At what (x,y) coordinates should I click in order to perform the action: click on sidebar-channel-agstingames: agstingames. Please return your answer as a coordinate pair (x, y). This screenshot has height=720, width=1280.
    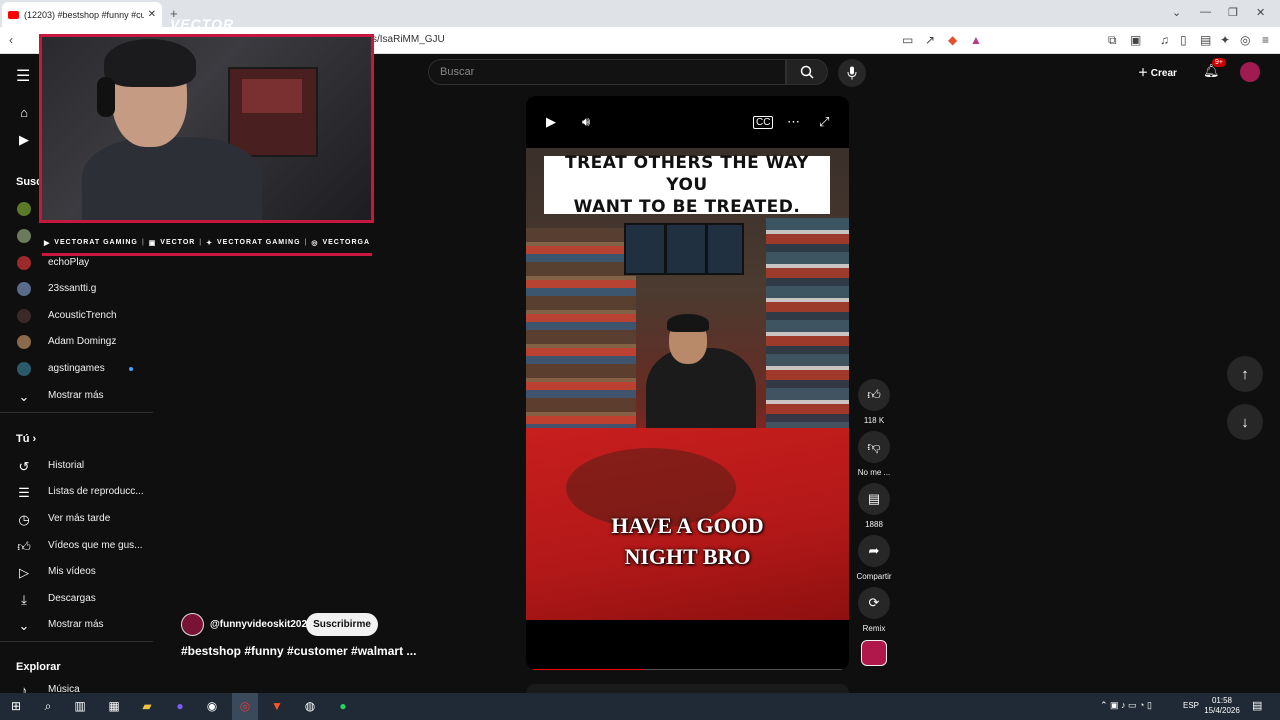
    Looking at the image, I should click on (76, 368).